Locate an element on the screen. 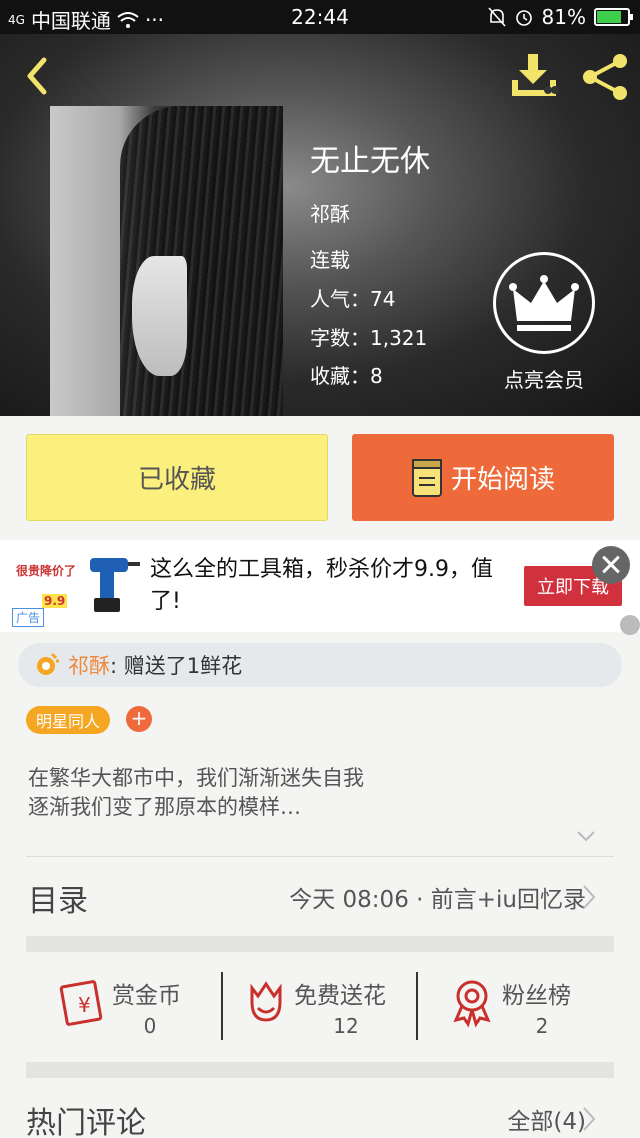 This screenshot has width=640, height=1138. book-favorites: 收藏：8 is located at coordinates (346, 376).